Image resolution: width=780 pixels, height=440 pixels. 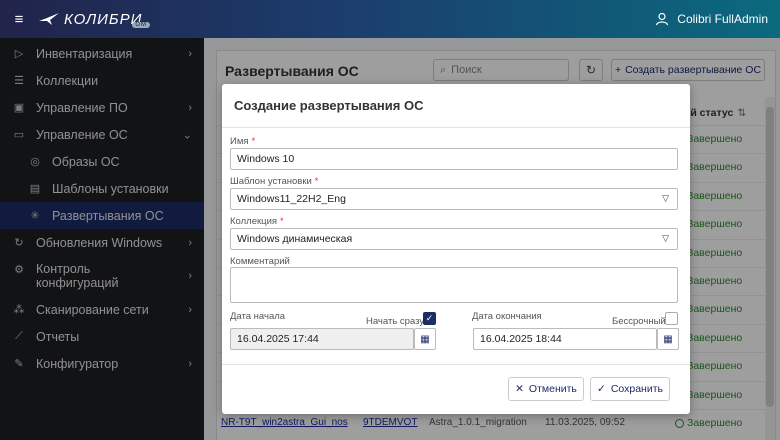 What do you see at coordinates (49, 19) in the screenshot?
I see `hummingbird-icon` at bounding box center [49, 19].